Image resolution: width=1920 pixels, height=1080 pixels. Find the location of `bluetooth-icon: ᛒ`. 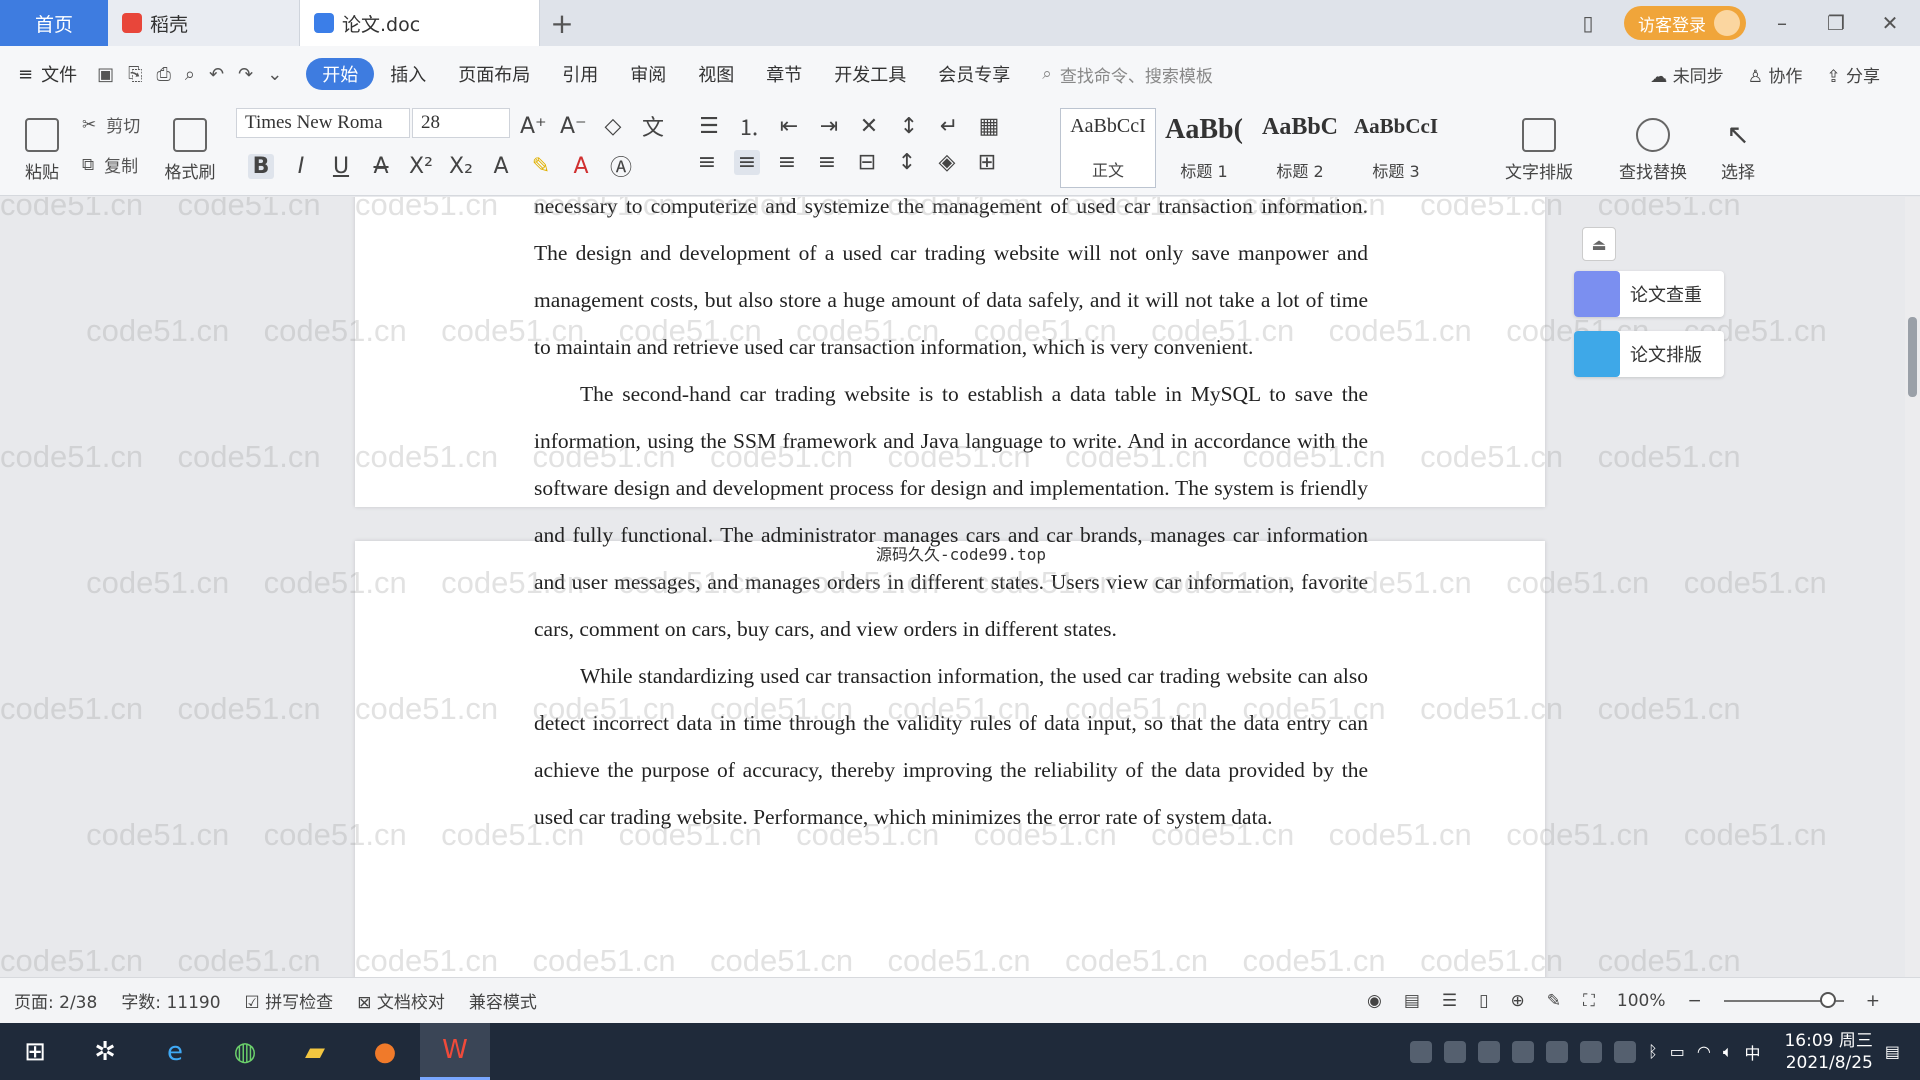

bluetooth-icon: ᛒ is located at coordinates (1653, 1051).